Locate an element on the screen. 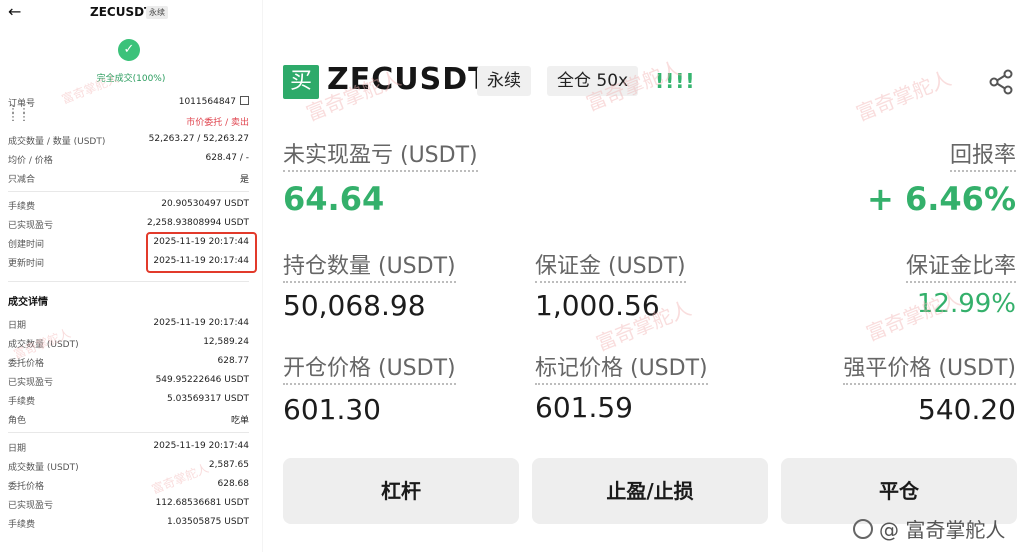  fill1-pnl-row: 已实现盈亏 549.95222646 USDT is located at coordinates (128, 382).